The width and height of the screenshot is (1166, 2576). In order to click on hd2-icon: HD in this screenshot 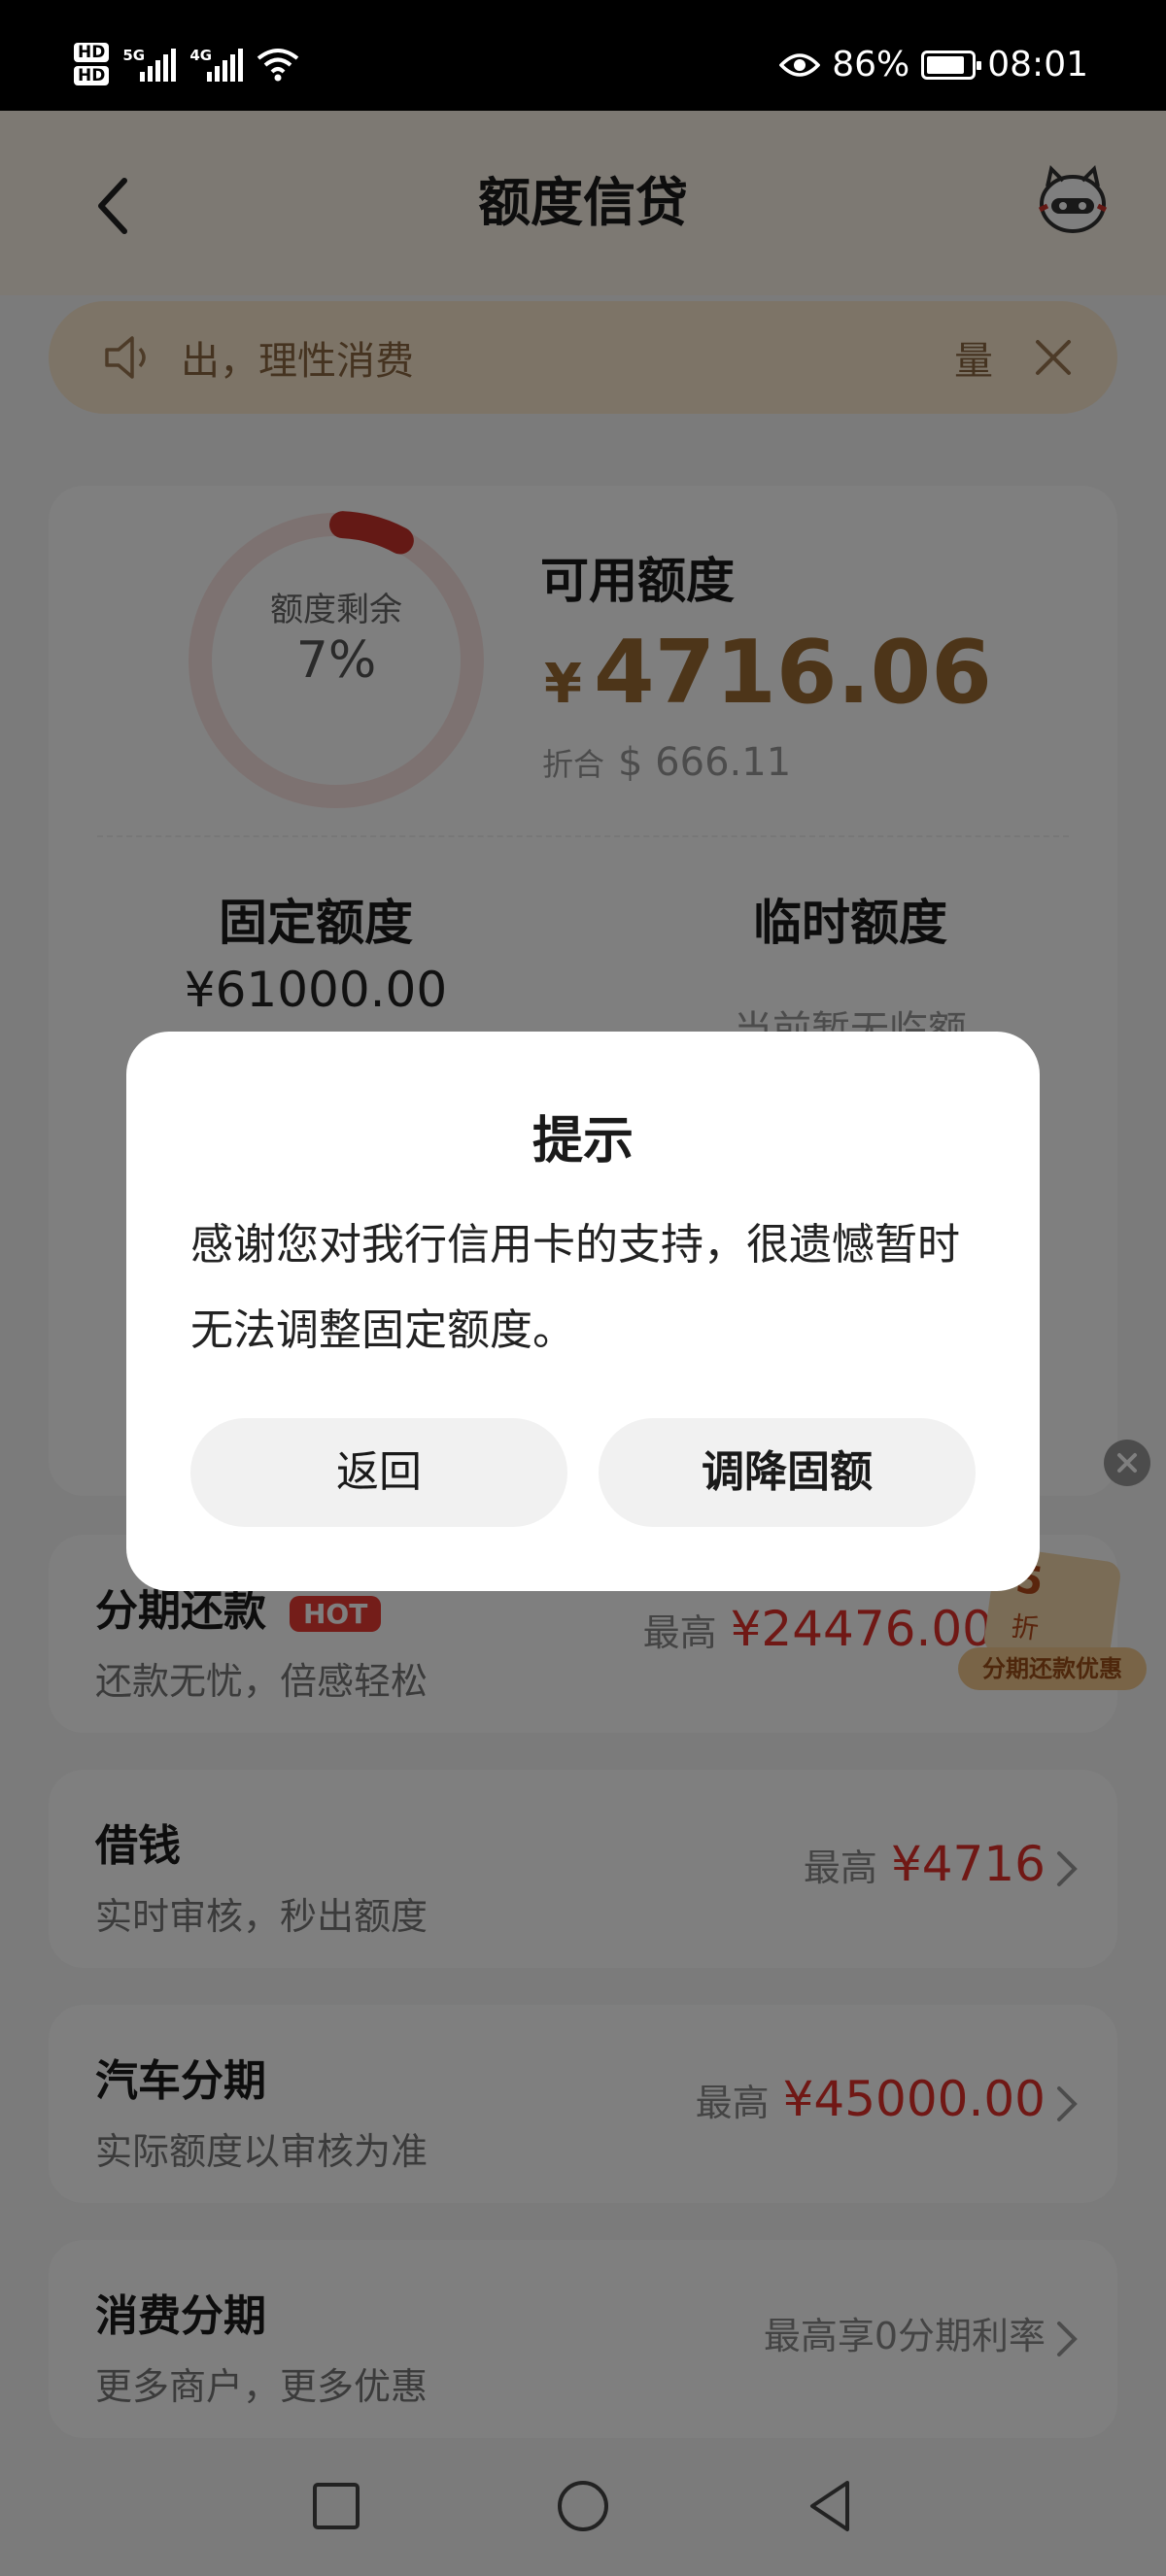, I will do `click(92, 75)`.